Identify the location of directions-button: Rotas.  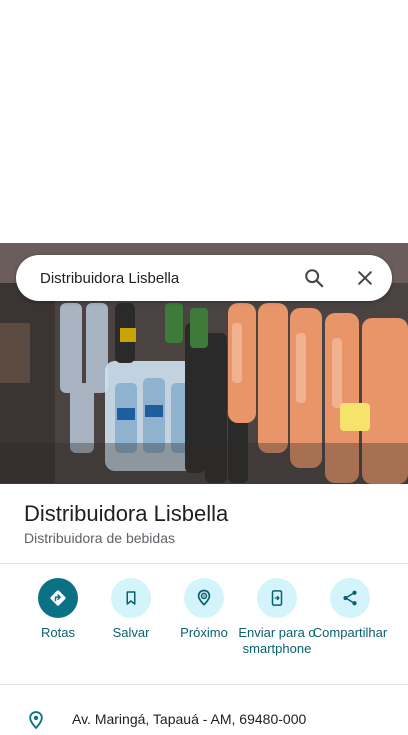
(58, 609).